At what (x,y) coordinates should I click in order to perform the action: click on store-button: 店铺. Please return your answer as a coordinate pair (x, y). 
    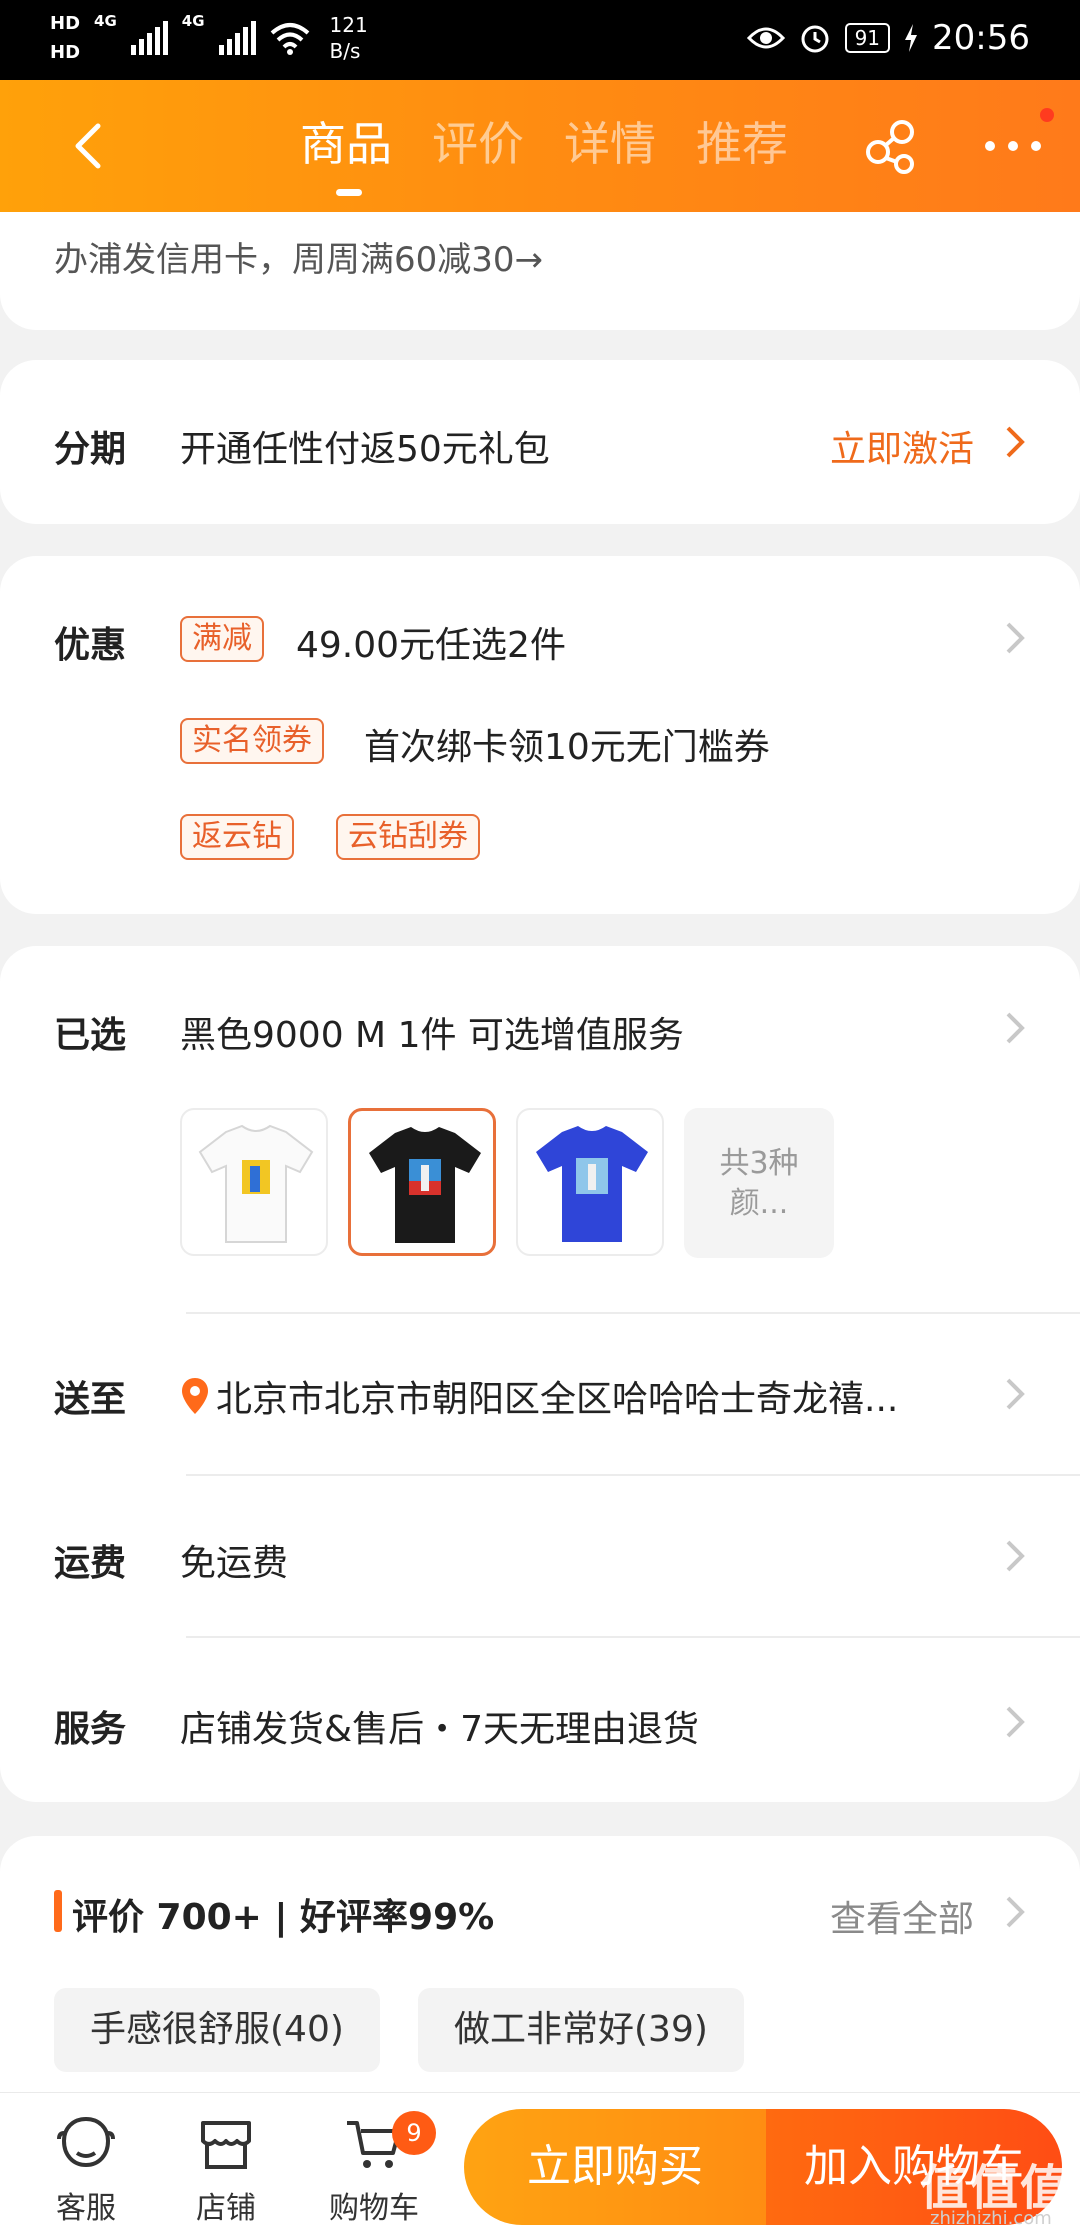
    Looking at the image, I should click on (226, 2171).